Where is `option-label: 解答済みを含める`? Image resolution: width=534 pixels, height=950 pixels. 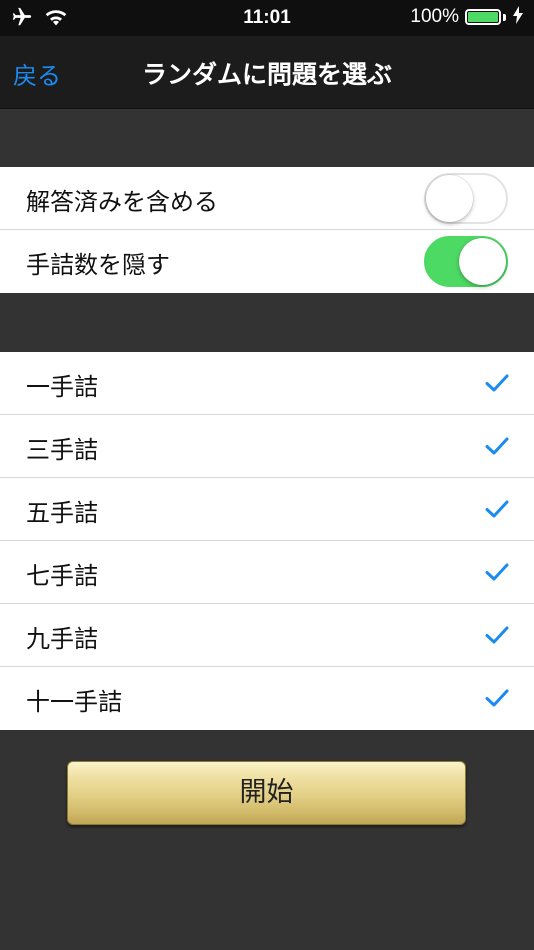 option-label: 解答済みを含める is located at coordinates (122, 202).